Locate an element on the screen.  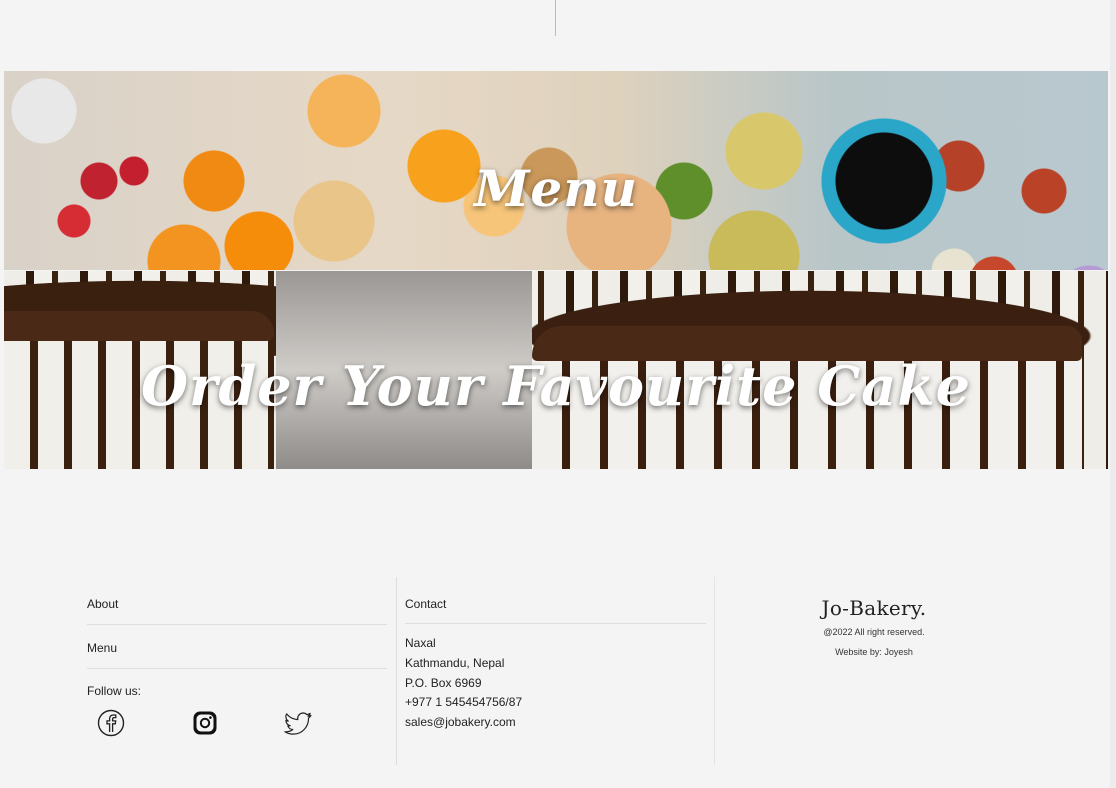
contact-line: Naxal is located at coordinates (420, 643).